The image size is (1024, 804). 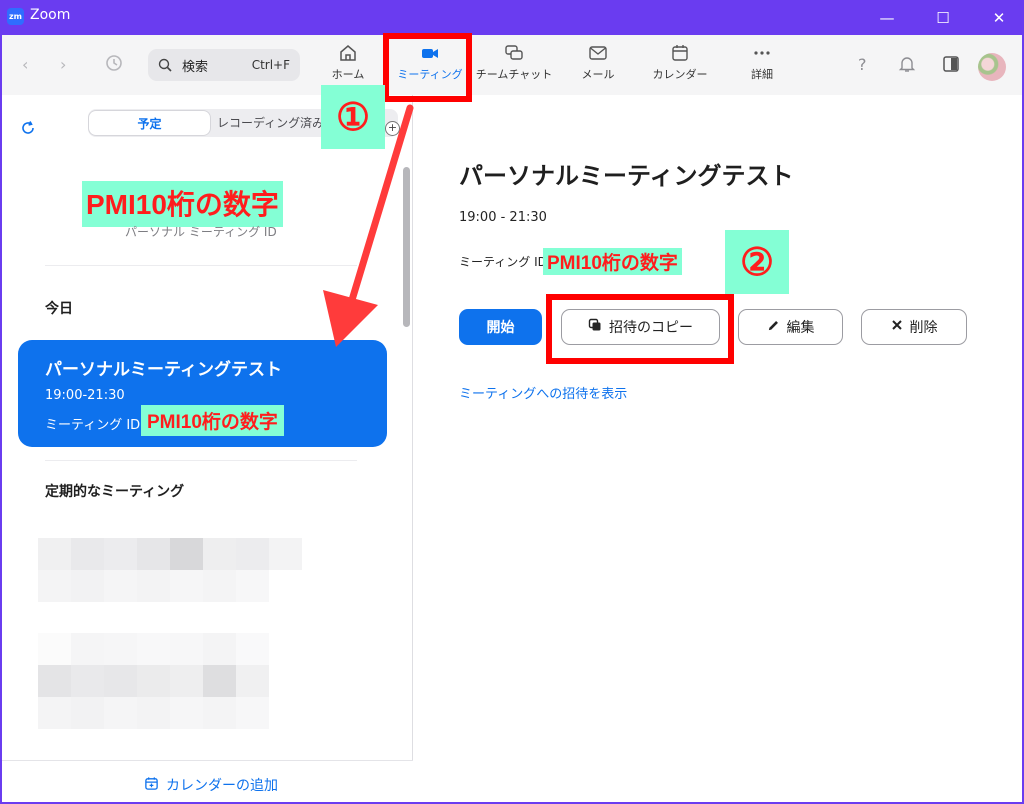 I want to click on annotation-box-copy-invitation, so click(x=640, y=329).